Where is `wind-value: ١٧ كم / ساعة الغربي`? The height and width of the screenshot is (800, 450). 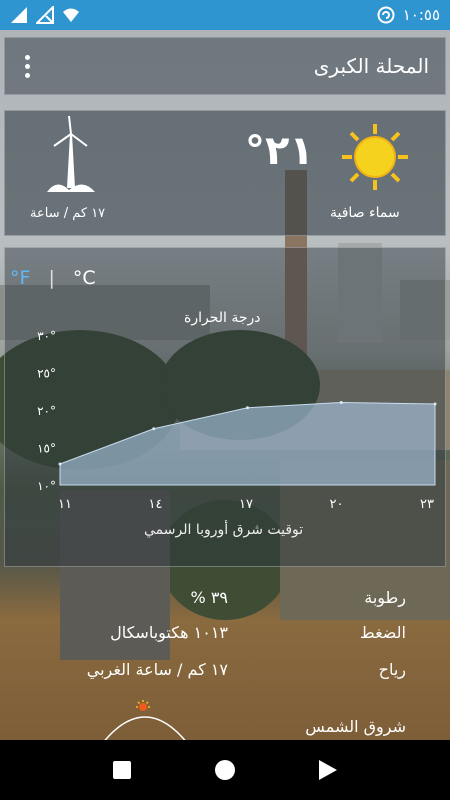 wind-value: ١٧ كم / ساعة الغربي is located at coordinates (157, 669).